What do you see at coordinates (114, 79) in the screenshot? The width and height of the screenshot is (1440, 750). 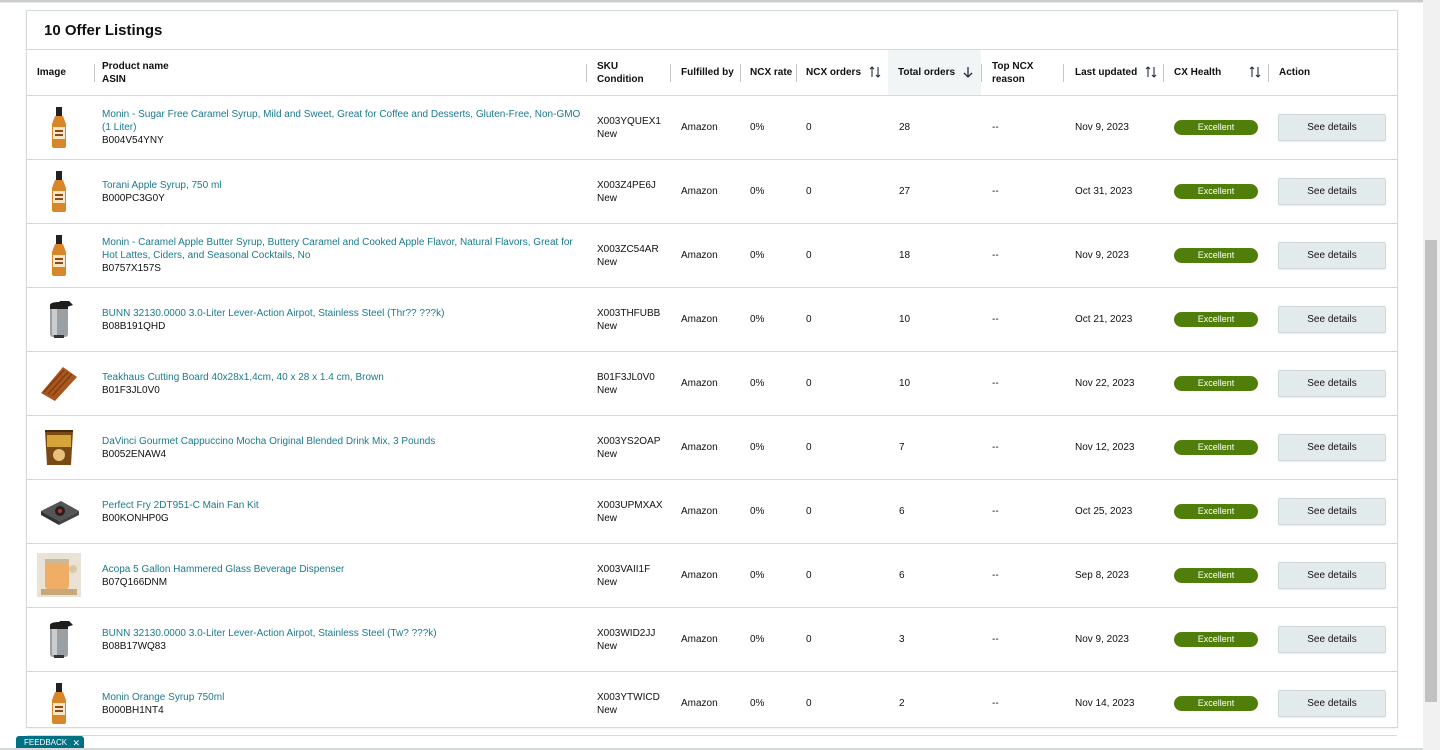 I see `col-header-asin-label: ASIN` at bounding box center [114, 79].